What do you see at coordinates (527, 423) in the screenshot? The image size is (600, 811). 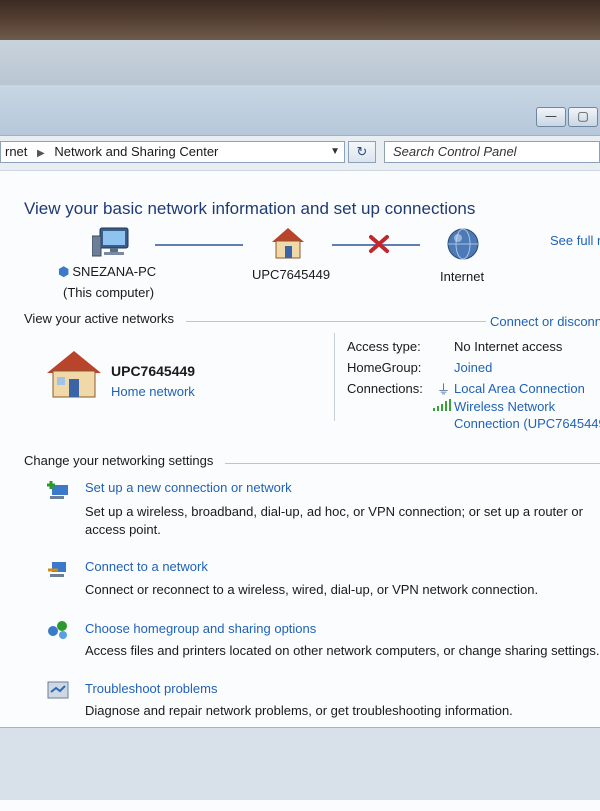 I see `wireless-connection-link-line2: Connection (UPC7645449` at bounding box center [527, 423].